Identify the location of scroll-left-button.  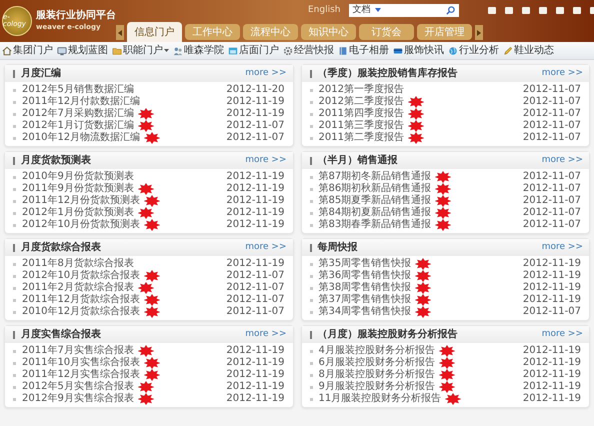
(120, 32).